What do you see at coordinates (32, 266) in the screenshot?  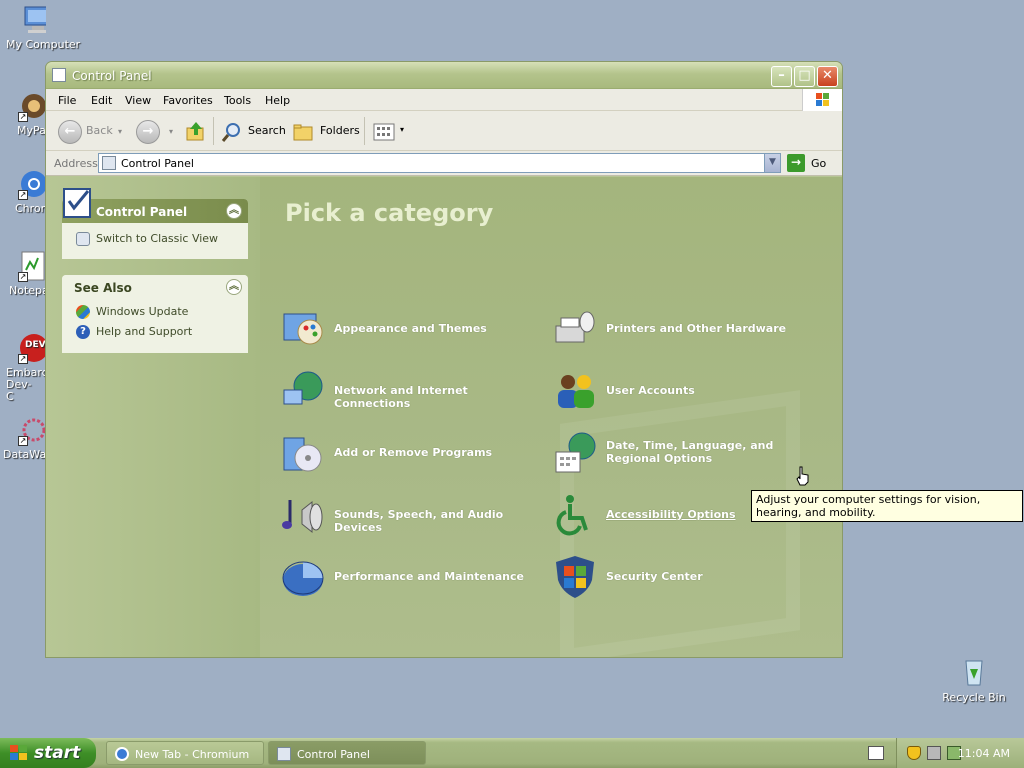 I see `notepad-icon: ↗` at bounding box center [32, 266].